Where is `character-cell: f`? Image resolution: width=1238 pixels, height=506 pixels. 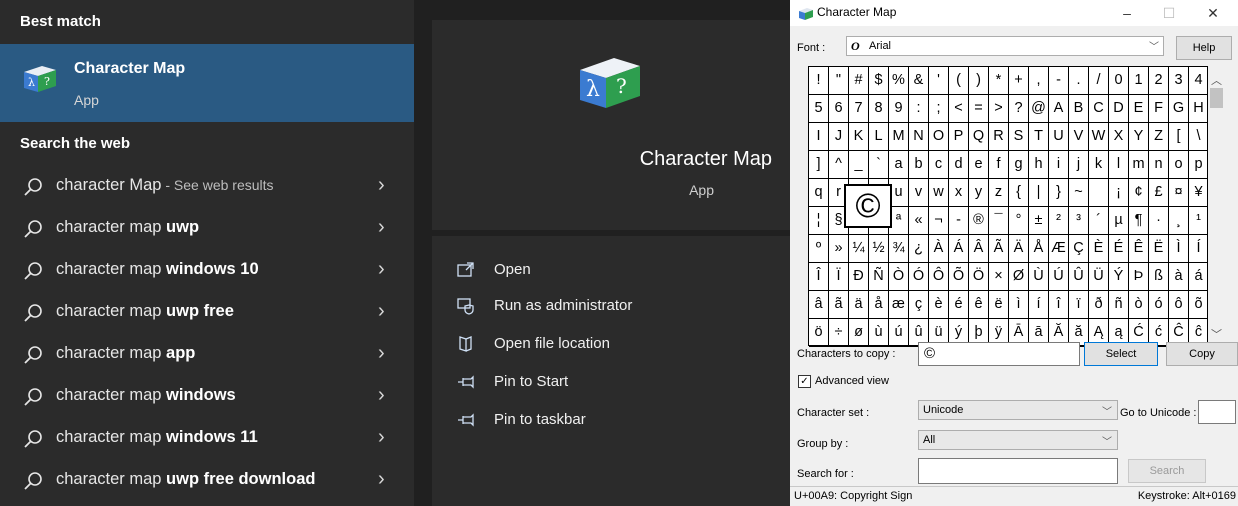
character-cell: f is located at coordinates (999, 165).